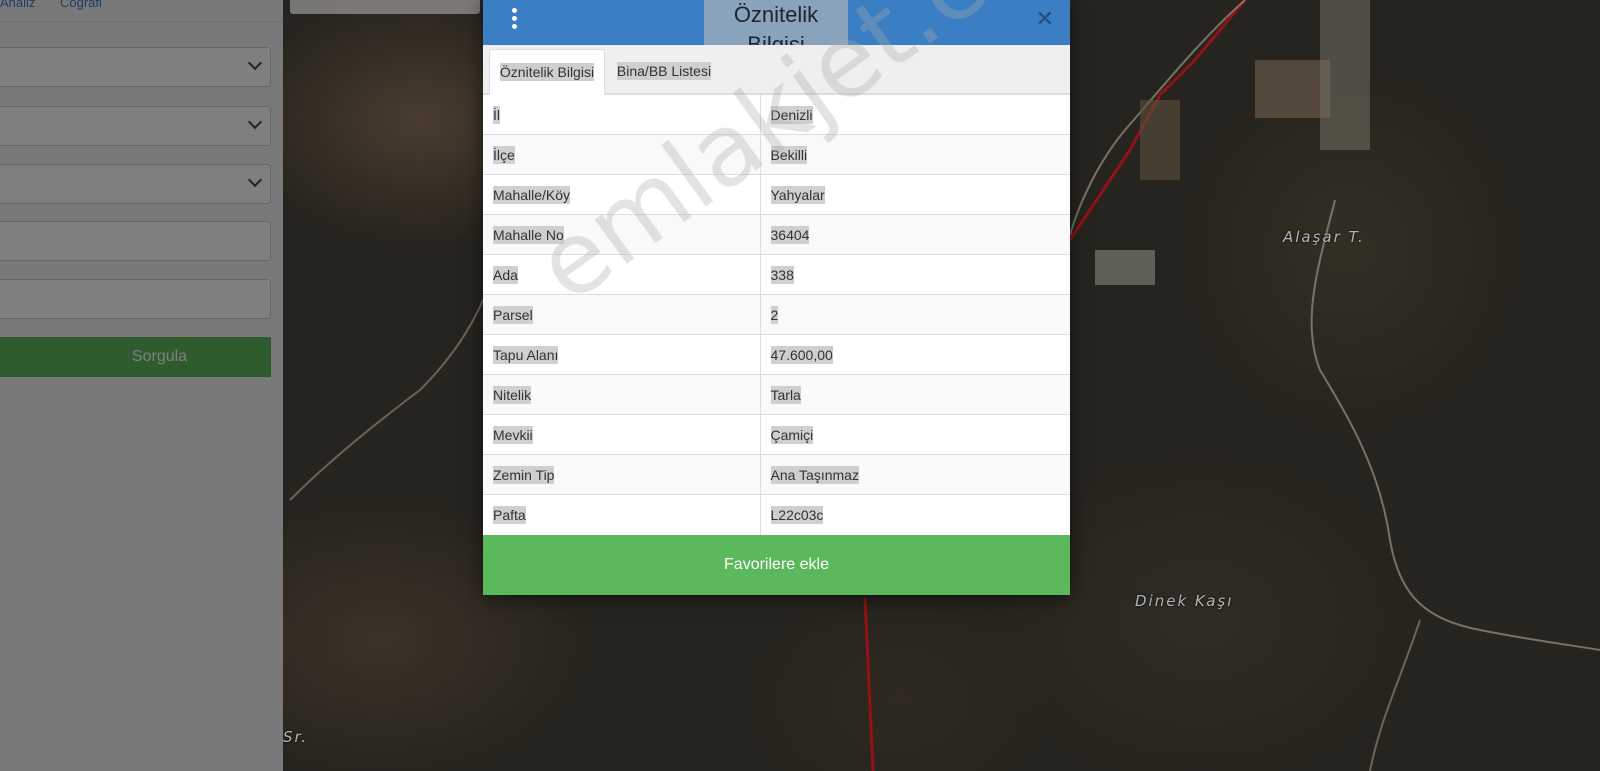 Image resolution: width=1600 pixels, height=771 pixels. What do you see at coordinates (915, 114) in the screenshot?
I see `attribute-value: Denizli` at bounding box center [915, 114].